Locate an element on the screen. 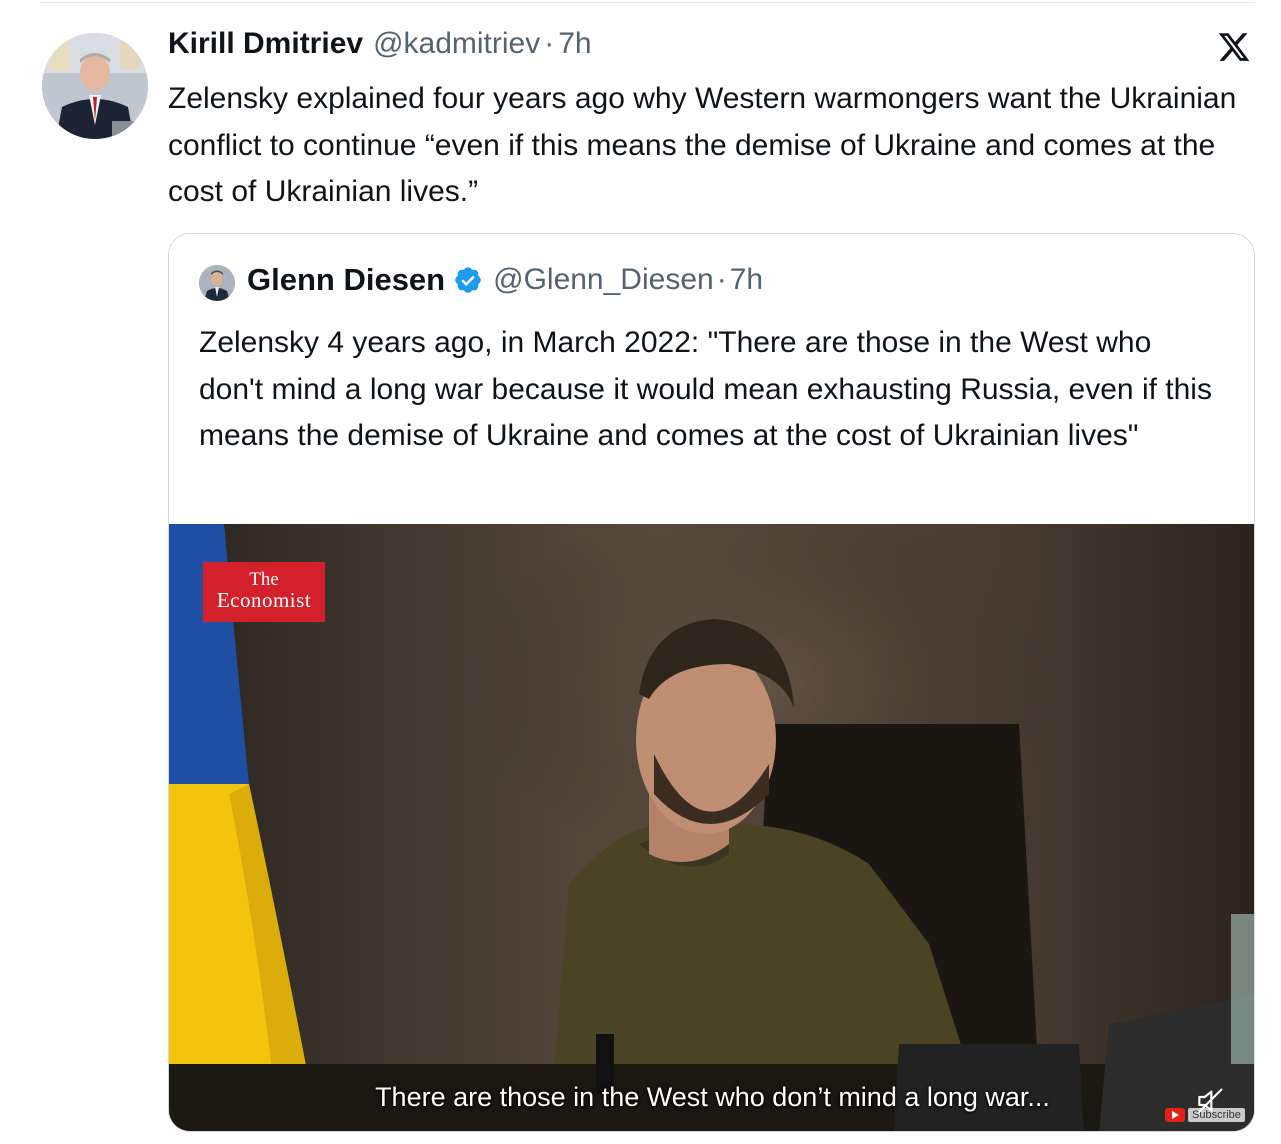  youtube-subscribe-badge: Subscribe is located at coordinates (1205, 1115).